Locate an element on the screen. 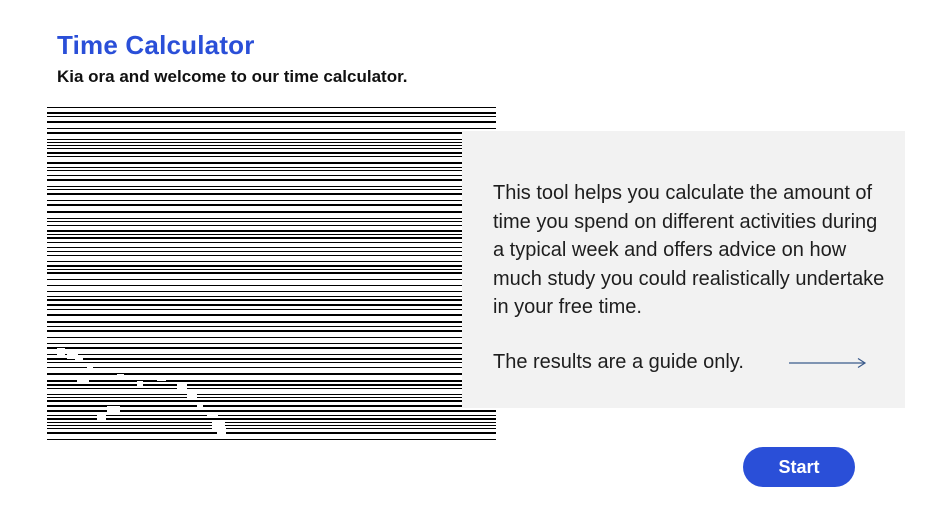 Image resolution: width=940 pixels, height=528 pixels. info-disclaimer: The results are a guide only. is located at coordinates (618, 362).